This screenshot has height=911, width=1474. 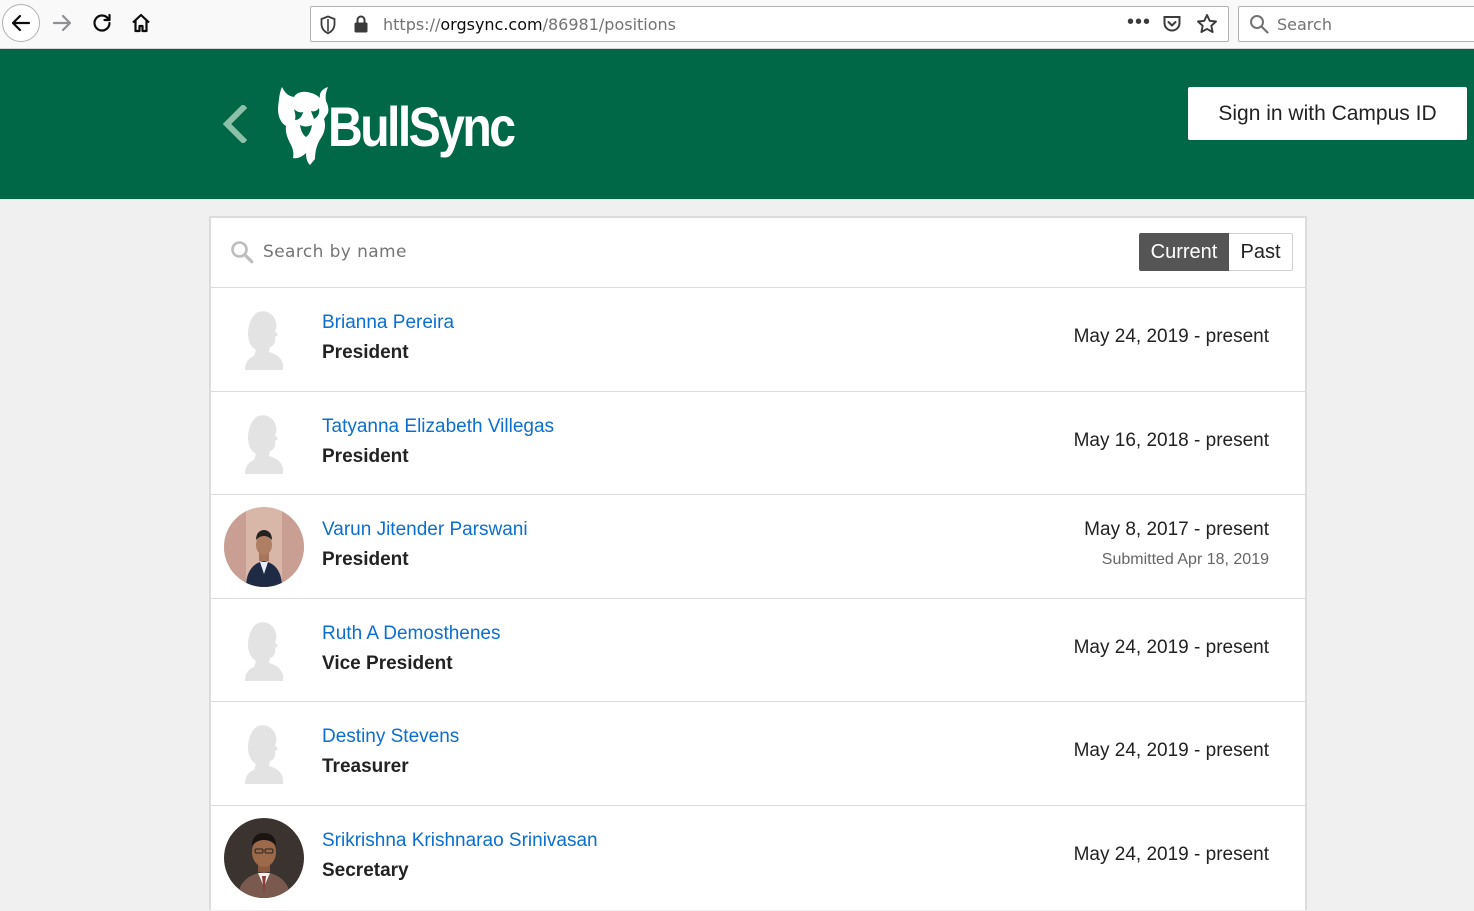 What do you see at coordinates (388, 323) in the screenshot?
I see `member-name-link: Brianna Pereira` at bounding box center [388, 323].